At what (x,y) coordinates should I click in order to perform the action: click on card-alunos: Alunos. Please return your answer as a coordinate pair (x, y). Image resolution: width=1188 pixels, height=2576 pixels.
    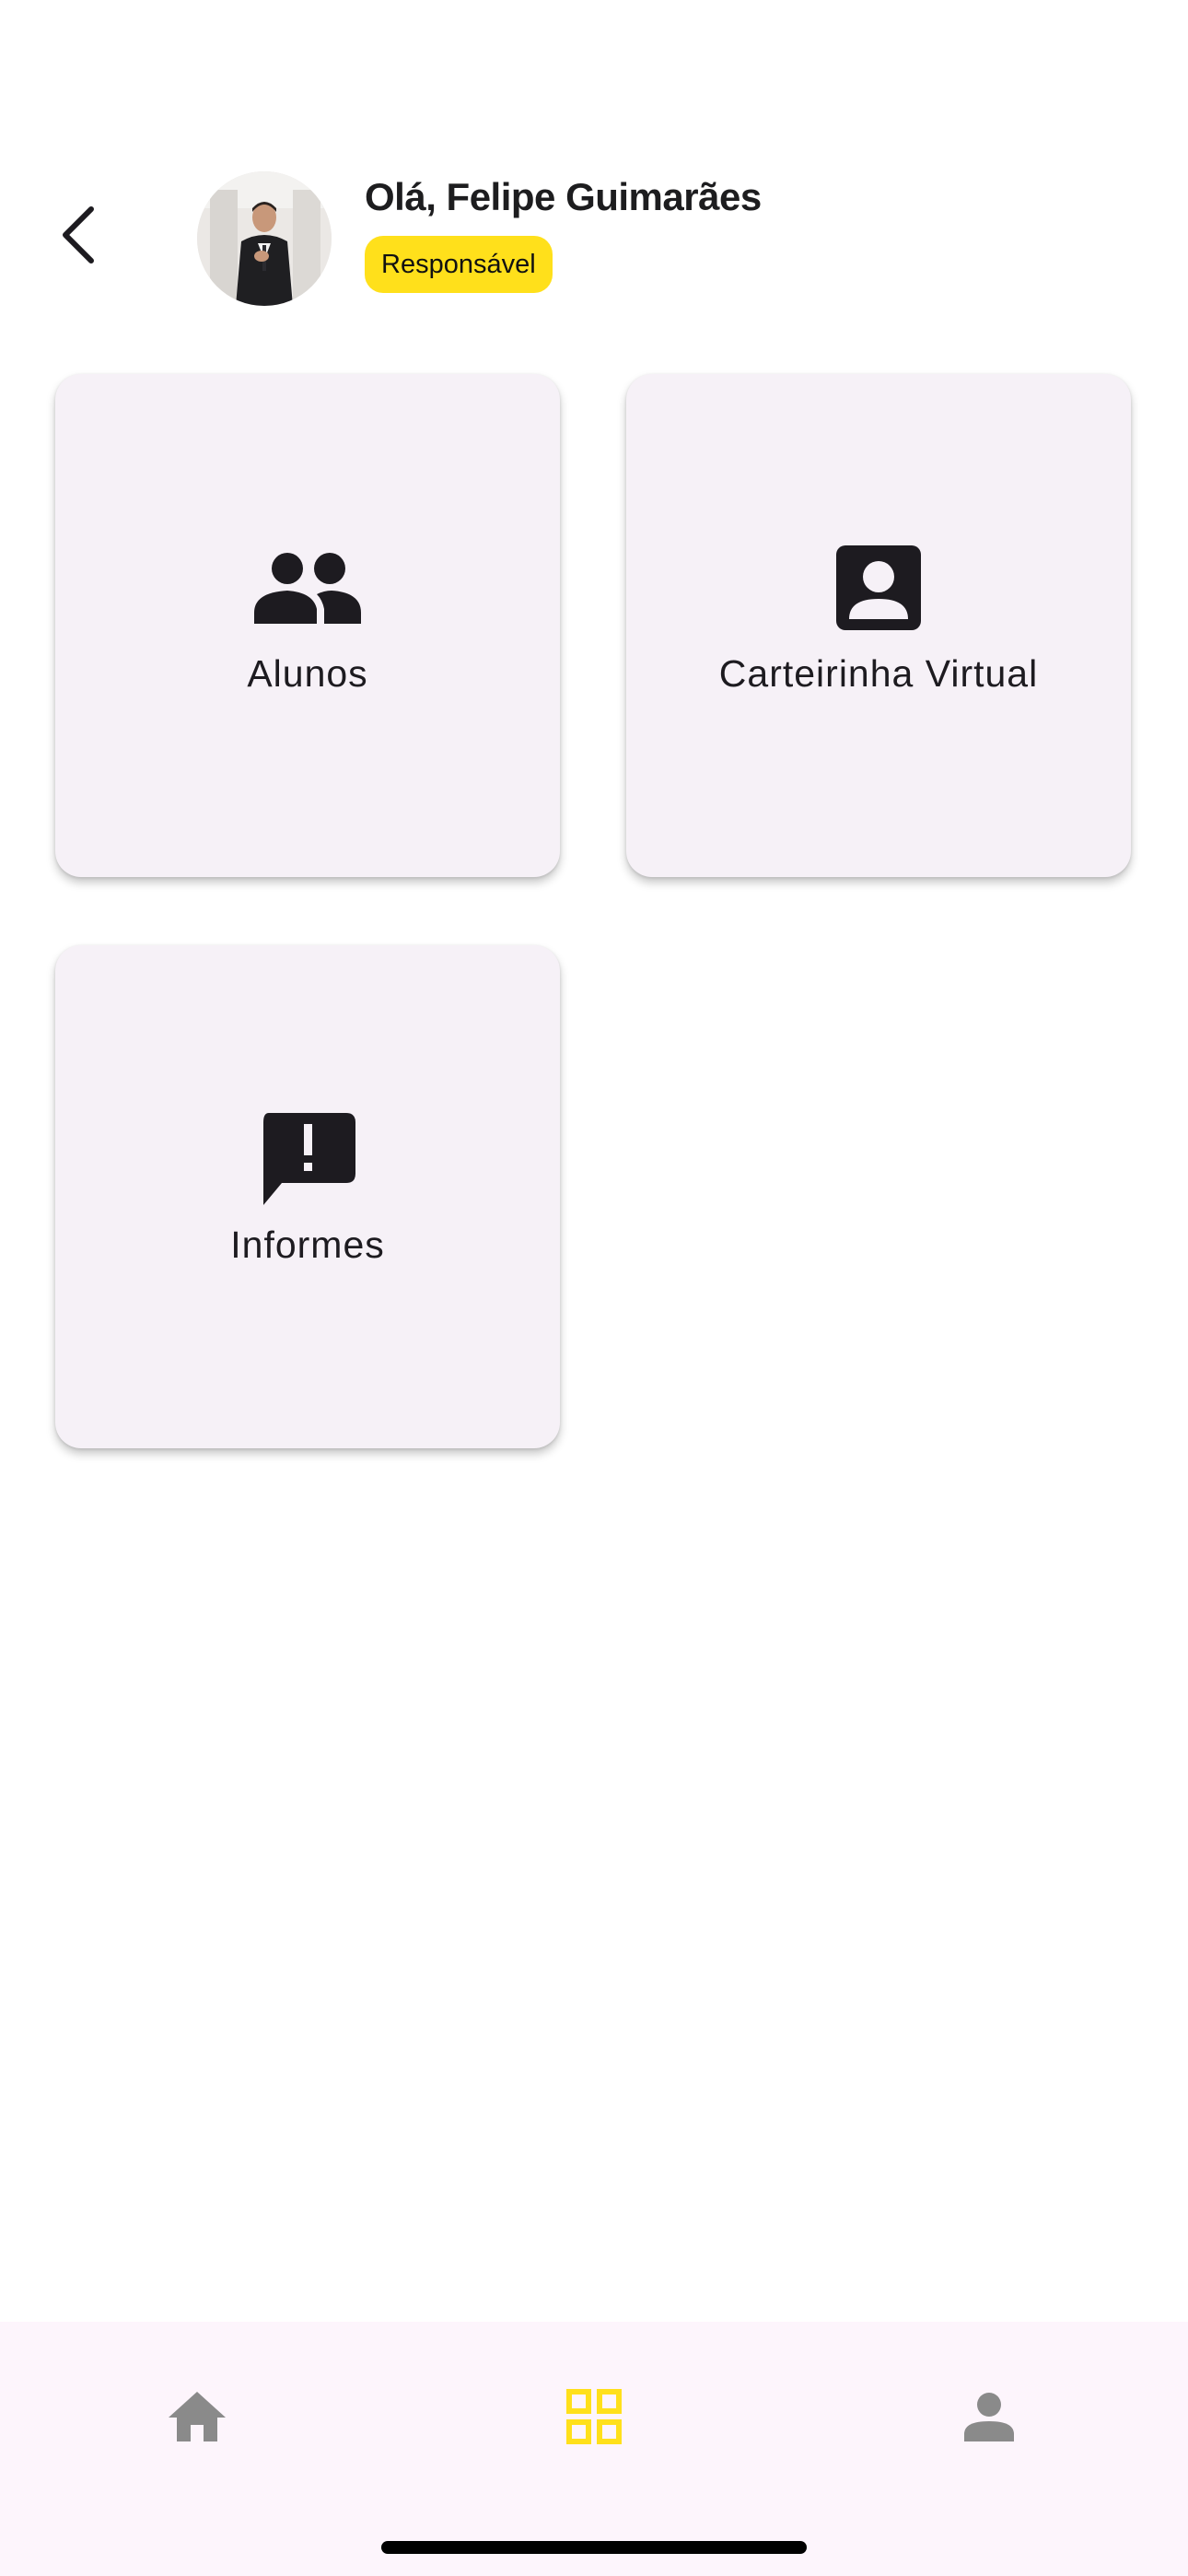
    Looking at the image, I should click on (307, 625).